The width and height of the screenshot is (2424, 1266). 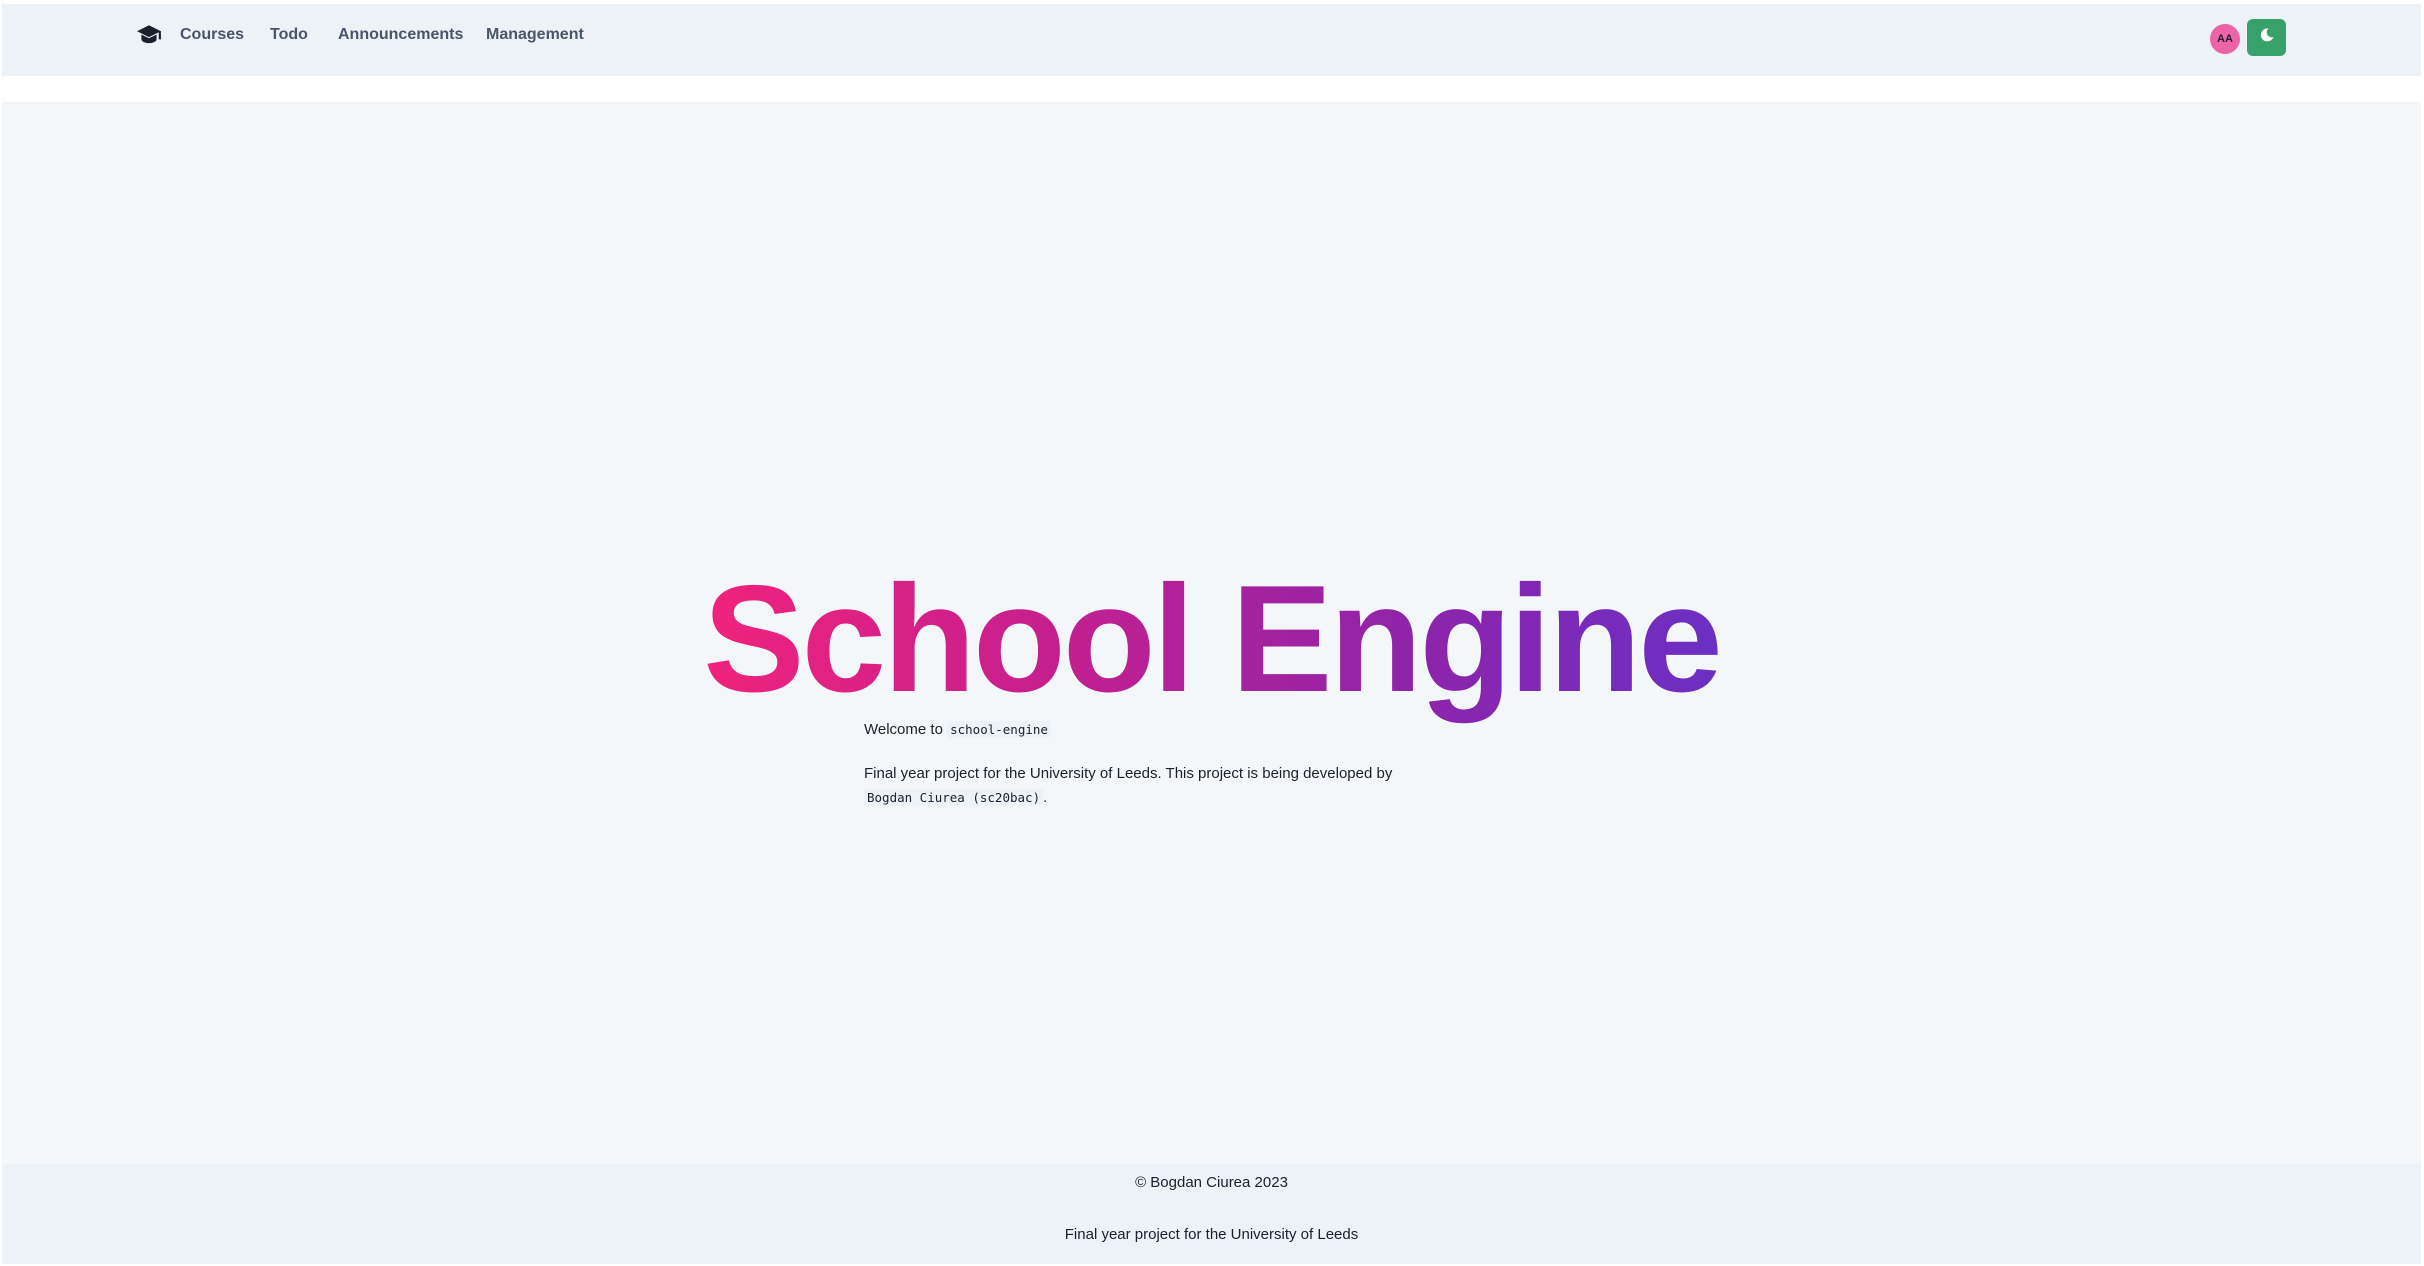 What do you see at coordinates (1045, 797) in the screenshot?
I see `author-suffix: .` at bounding box center [1045, 797].